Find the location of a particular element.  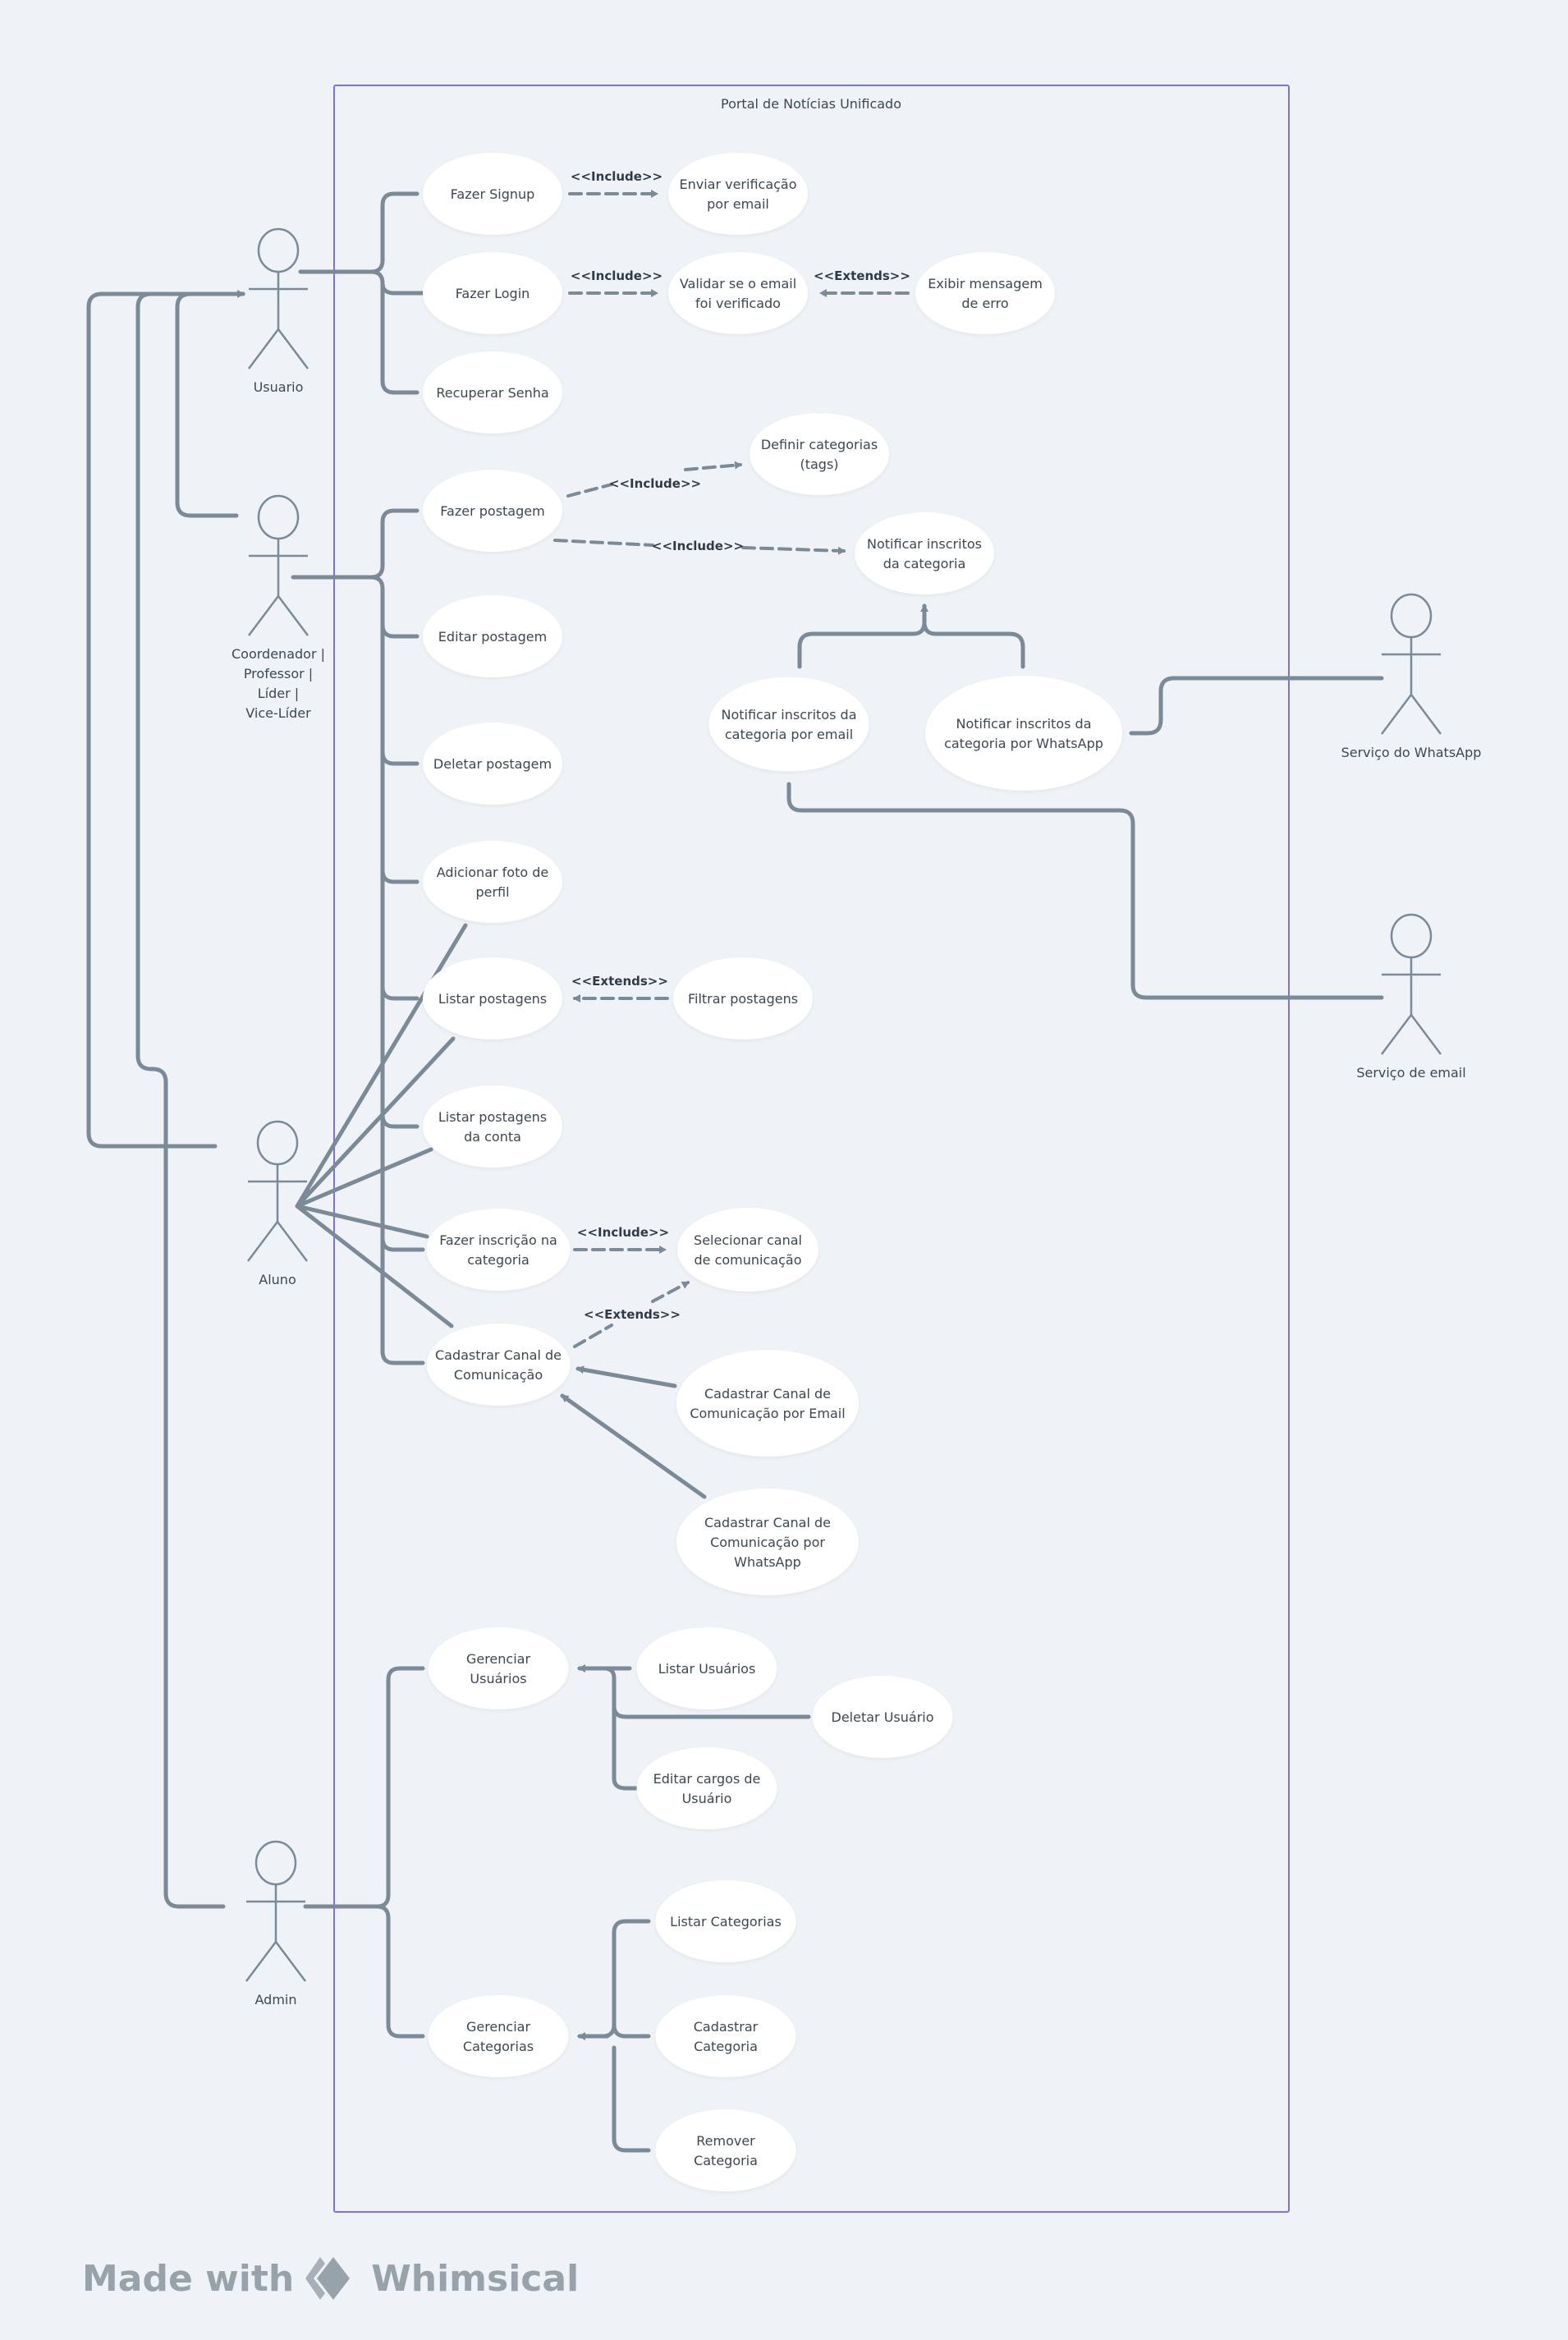

use-case-deletar-post: Deletar postagem is located at coordinates (492, 764).